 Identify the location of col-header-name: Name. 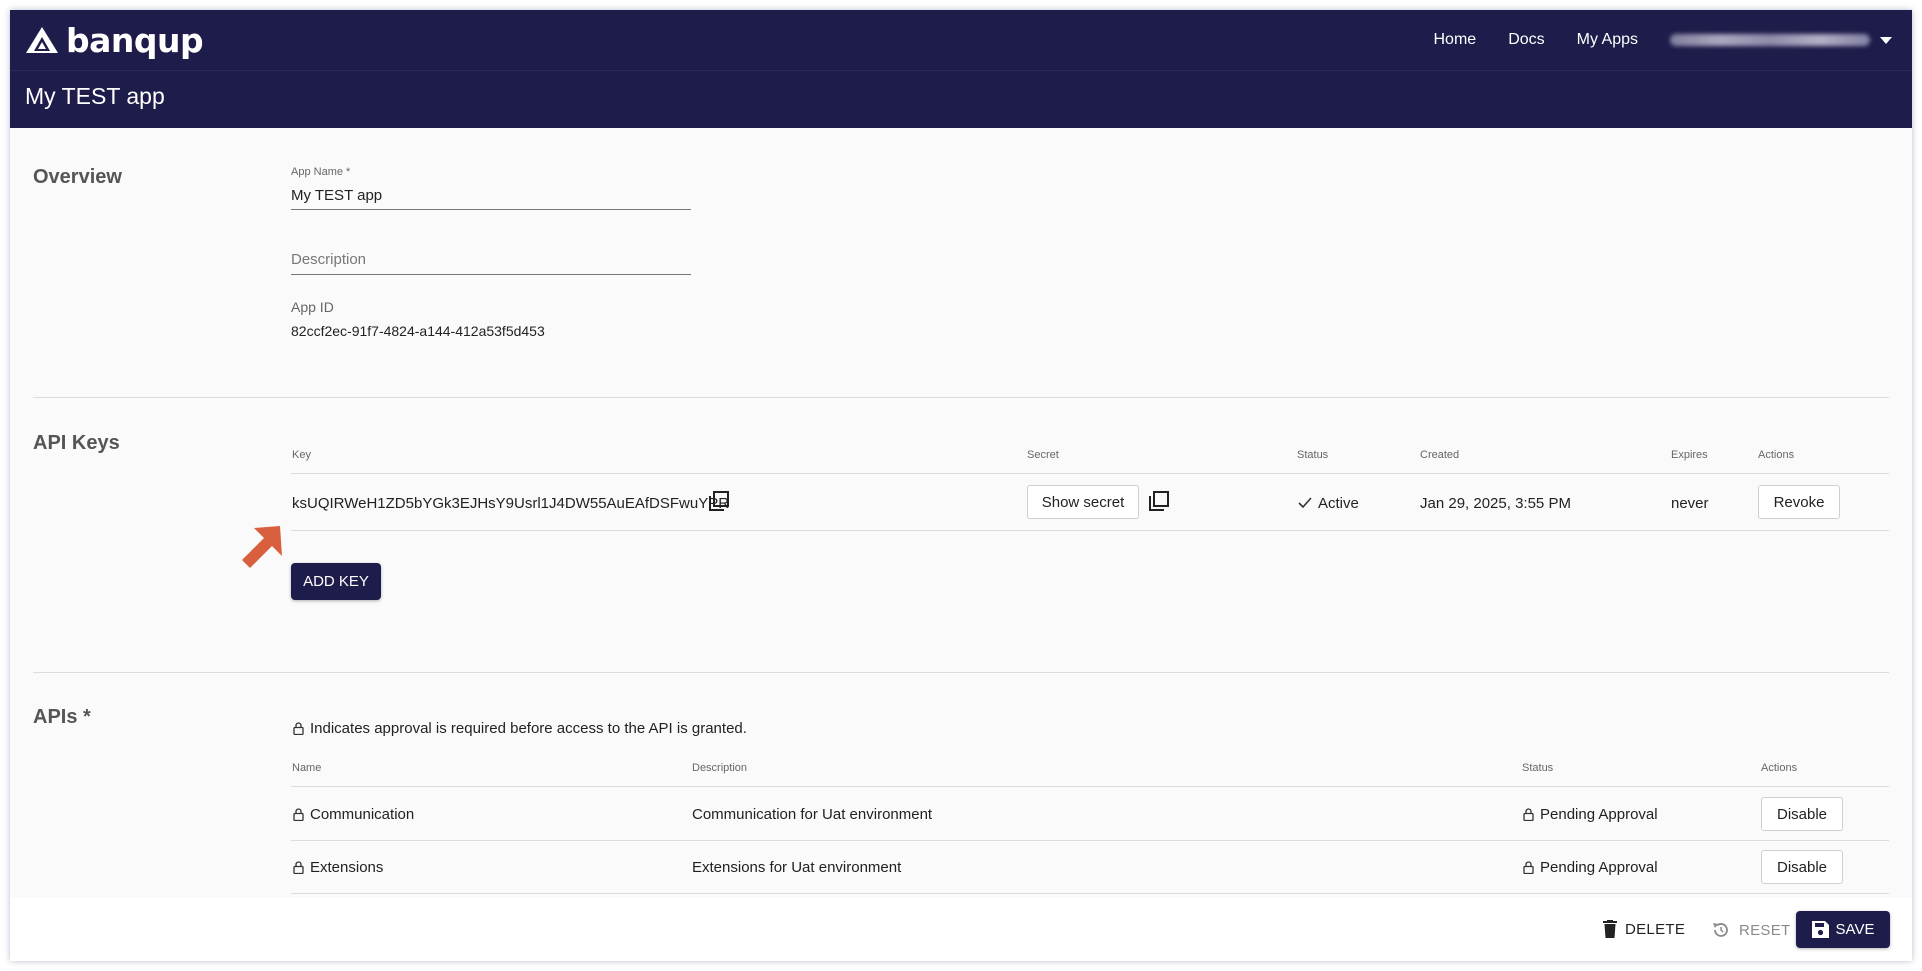
(307, 768).